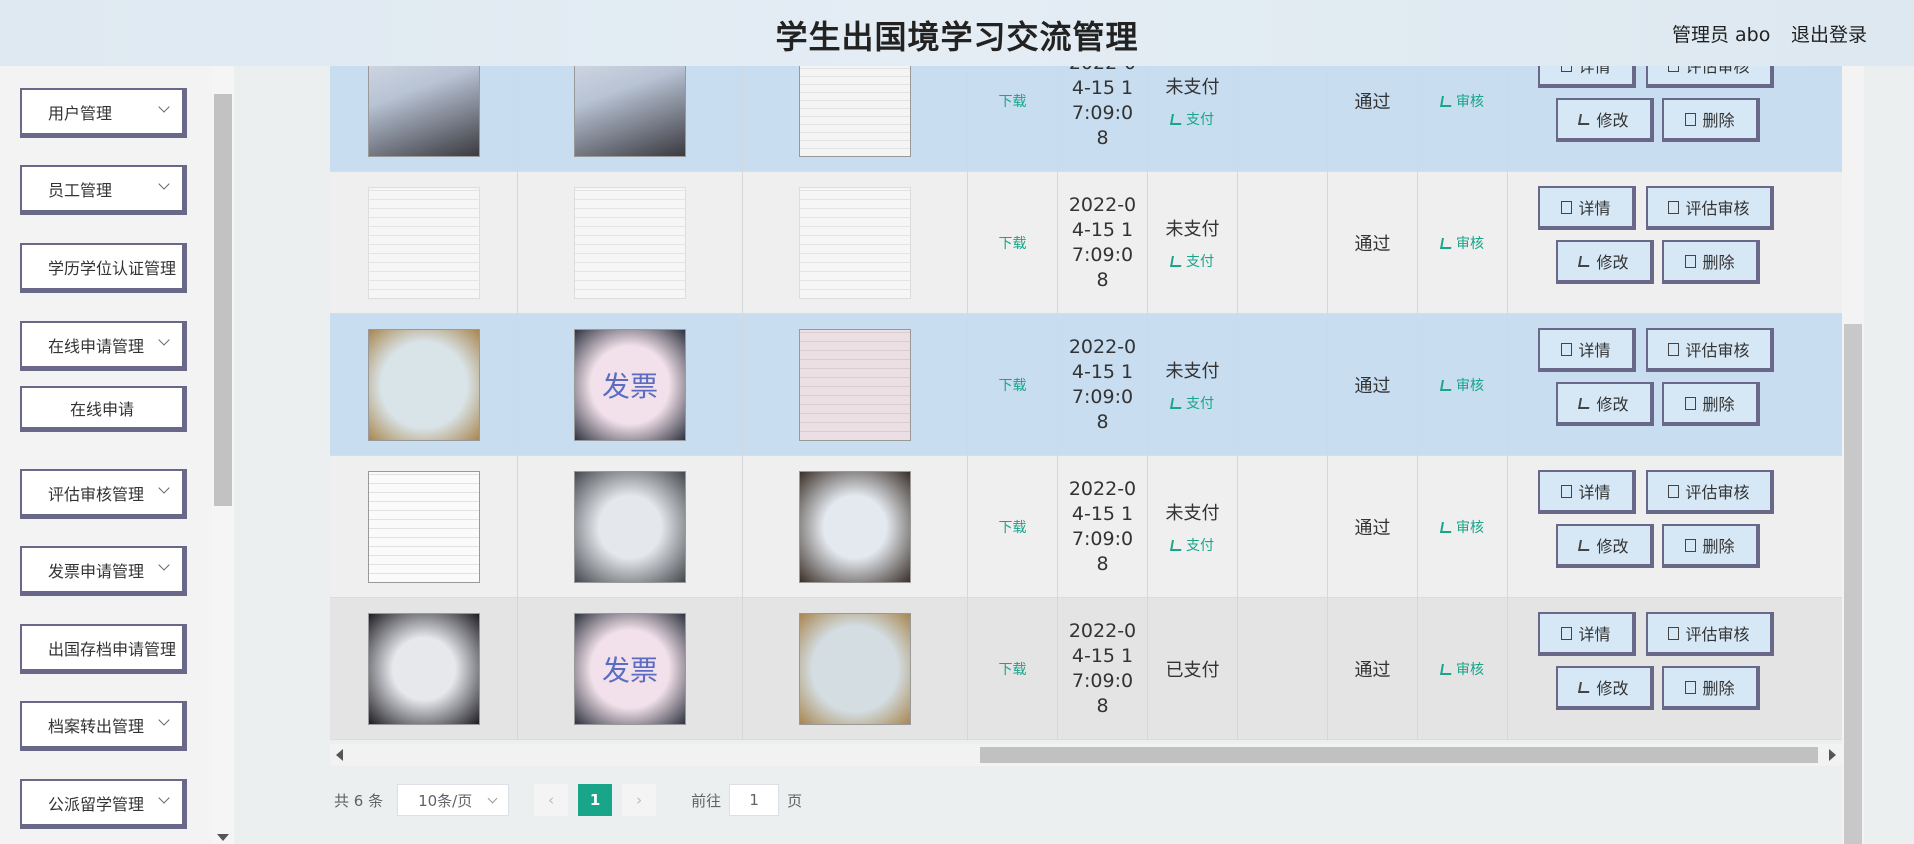 This screenshot has height=844, width=1914. I want to click on sidebar-item-user-management: 用户管理, so click(103, 113).